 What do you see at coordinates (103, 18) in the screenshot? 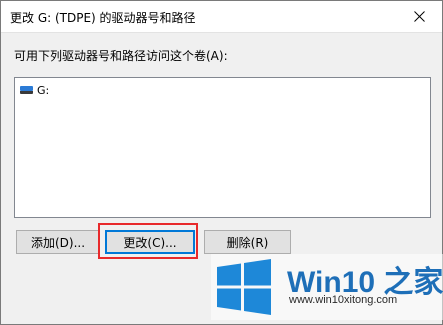
I see `window-title: 更改 G: (TDPE) 的驱动器号和路径` at bounding box center [103, 18].